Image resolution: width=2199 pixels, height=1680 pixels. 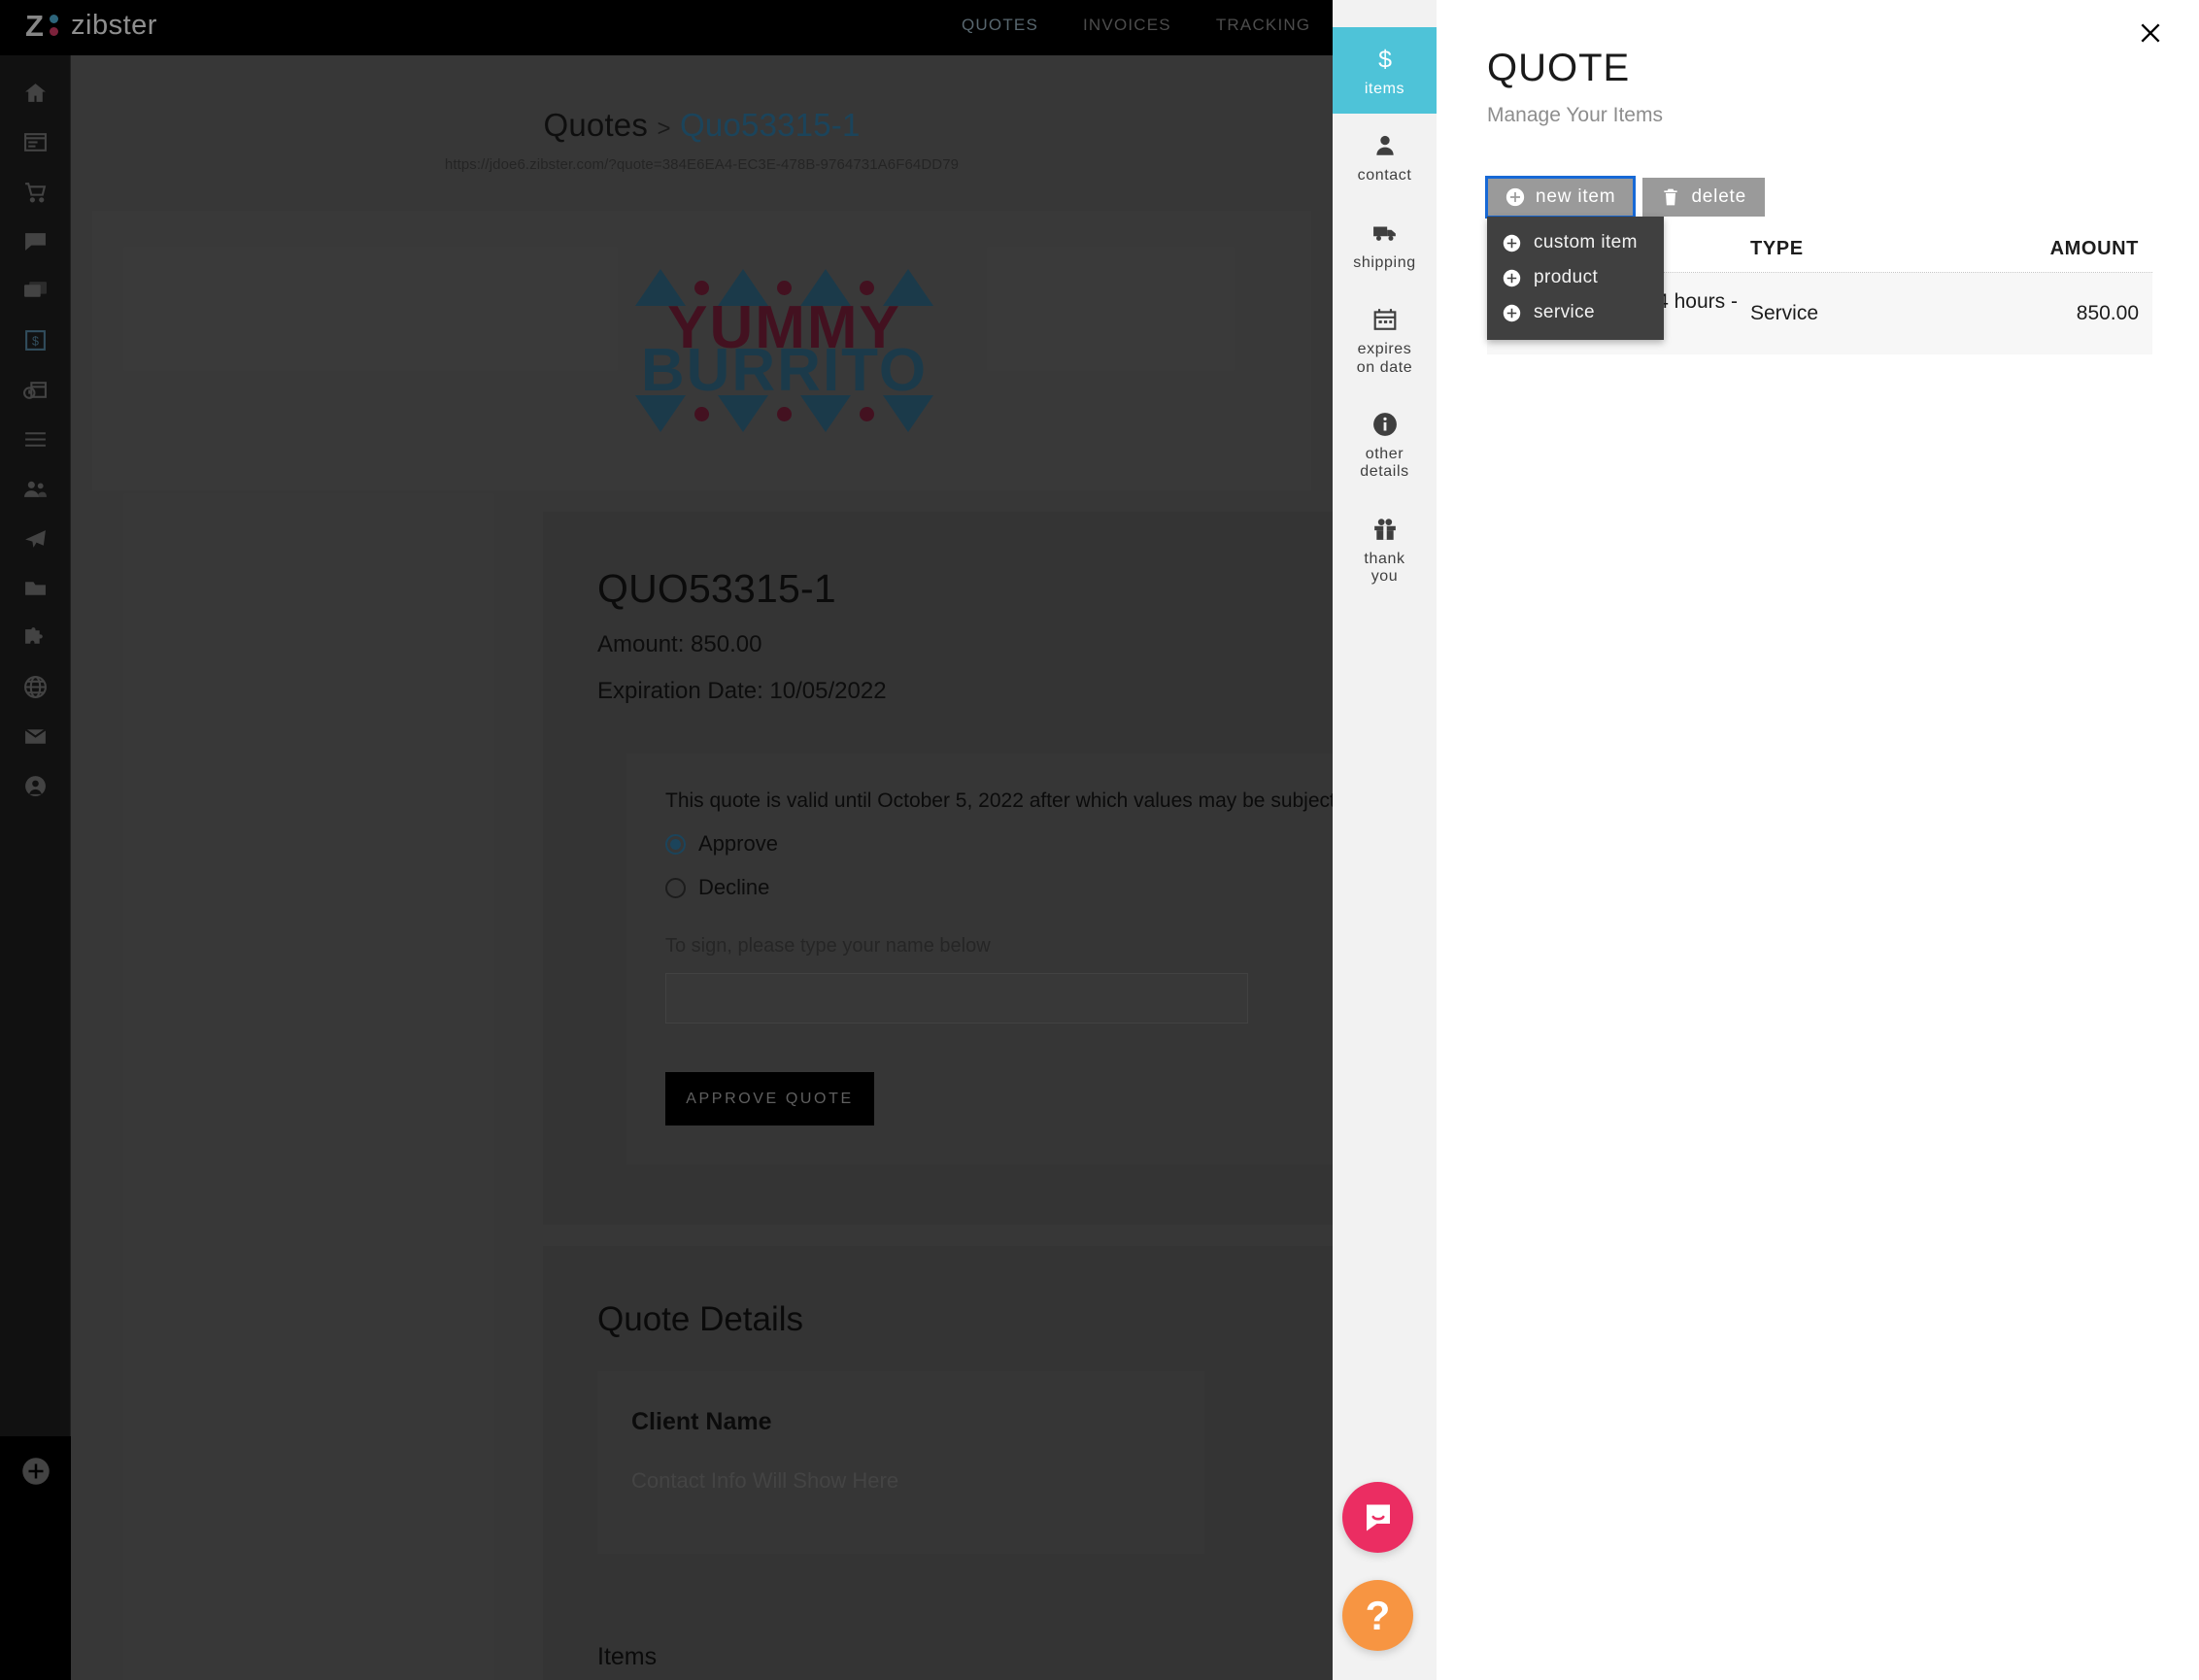 What do you see at coordinates (1385, 233) in the screenshot?
I see `truck-icon` at bounding box center [1385, 233].